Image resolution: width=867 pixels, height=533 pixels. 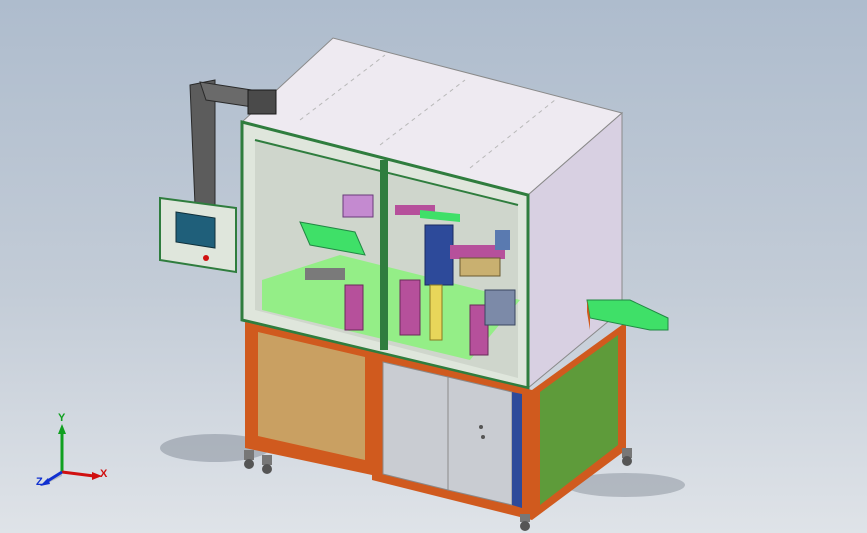 What do you see at coordinates (354, 307) in the screenshot?
I see `pink-column-center` at bounding box center [354, 307].